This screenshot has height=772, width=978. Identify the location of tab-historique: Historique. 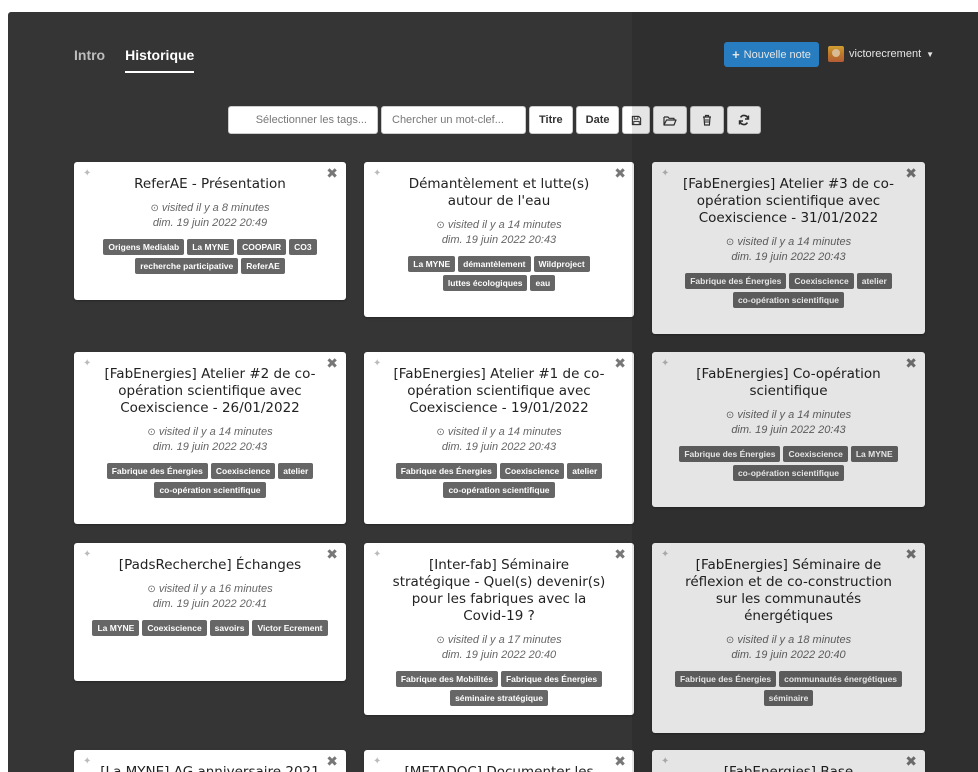
(160, 60).